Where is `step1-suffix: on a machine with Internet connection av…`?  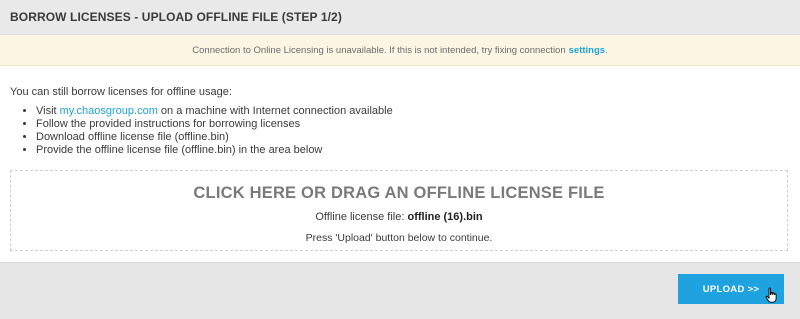
step1-suffix: on a machine with Internet connection av… is located at coordinates (275, 111).